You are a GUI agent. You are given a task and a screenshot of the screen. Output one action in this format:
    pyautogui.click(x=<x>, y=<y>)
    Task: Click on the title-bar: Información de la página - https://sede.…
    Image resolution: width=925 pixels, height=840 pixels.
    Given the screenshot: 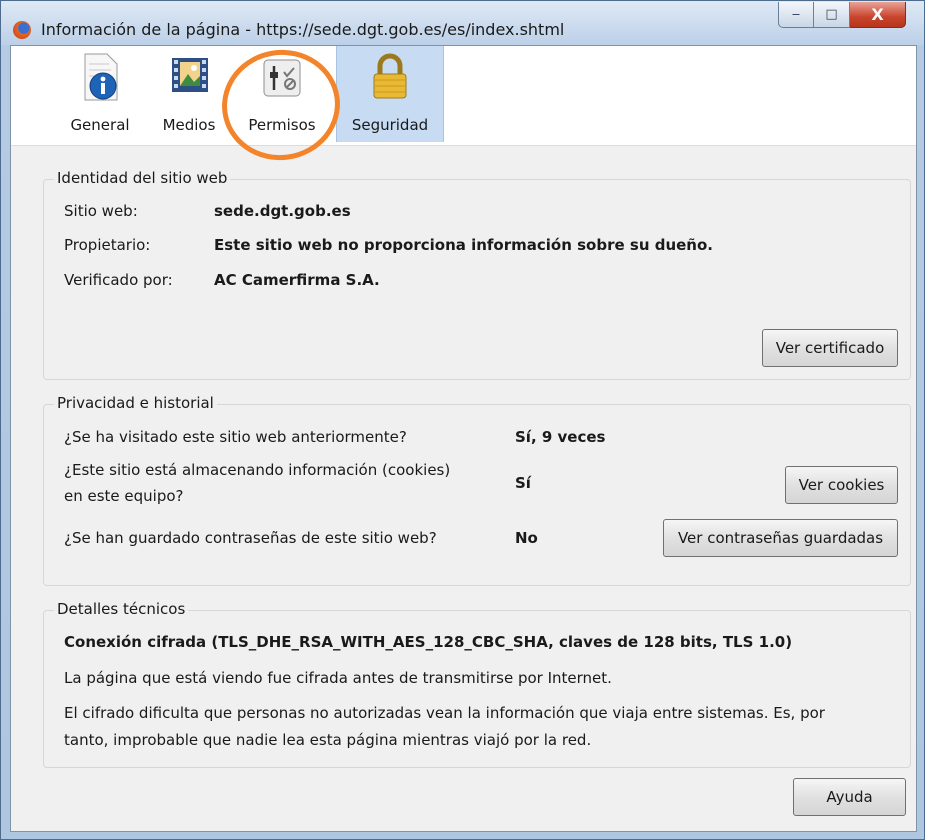 What is the action you would take?
    pyautogui.click(x=462, y=23)
    